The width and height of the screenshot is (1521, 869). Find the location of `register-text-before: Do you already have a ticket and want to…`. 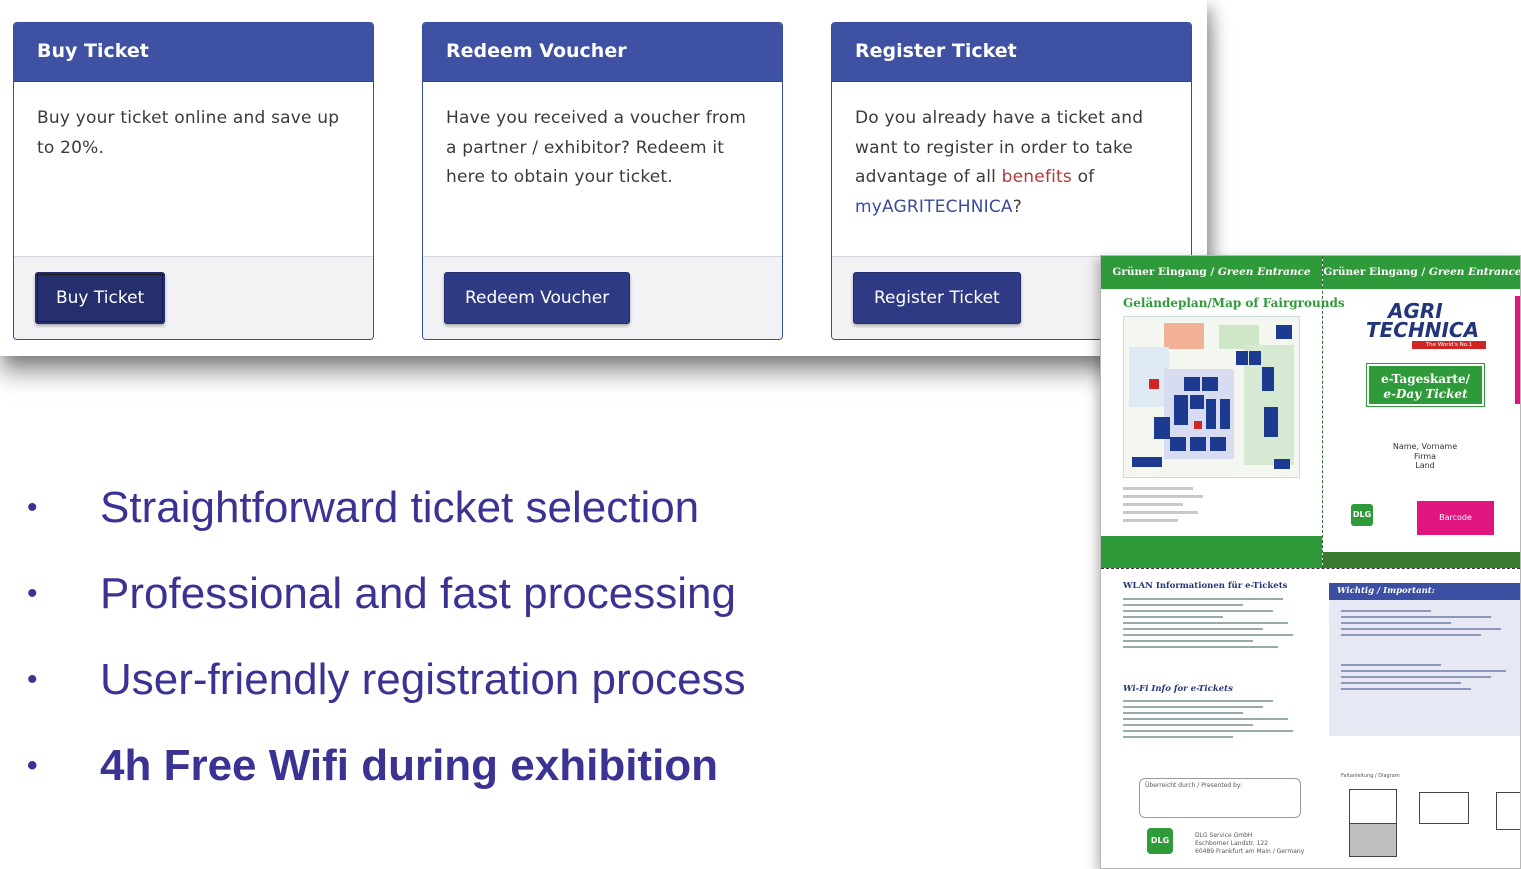

register-text-before: Do you already have a ticket and want to… is located at coordinates (999, 147).